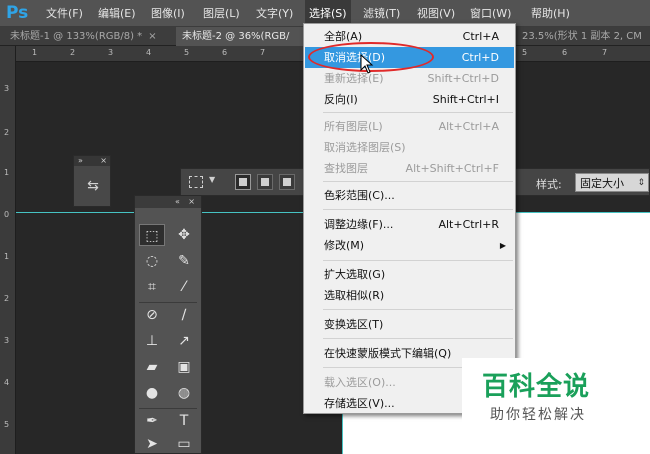  What do you see at coordinates (452, 168) in the screenshot?
I see `menu-item-shortcut: Alt+Shift+Ctrl+F` at bounding box center [452, 168].